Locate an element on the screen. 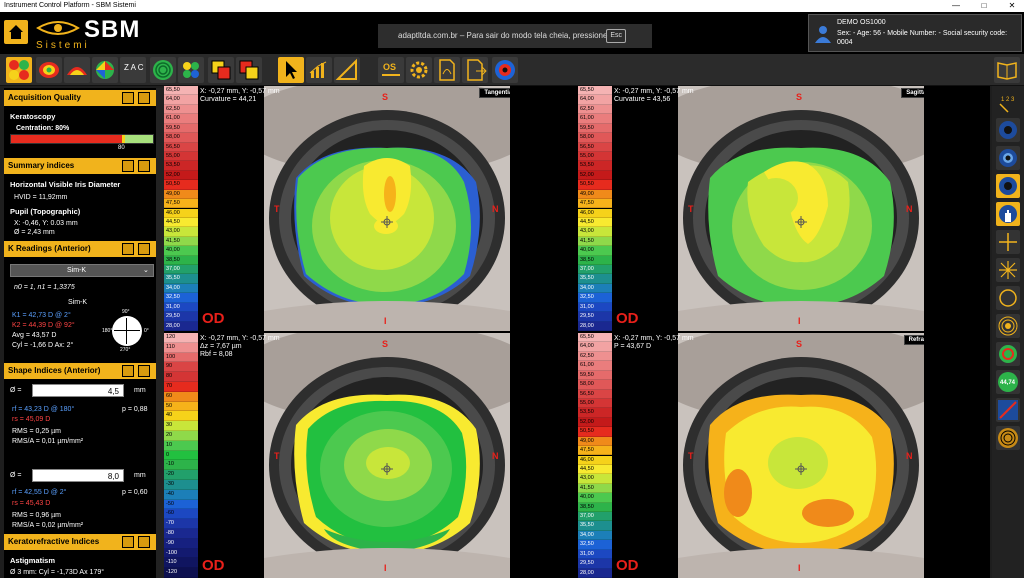 Image resolution: width=1024 pixels, height=578 pixels. readout-line: Curvature = 43,56 is located at coordinates (642, 99).